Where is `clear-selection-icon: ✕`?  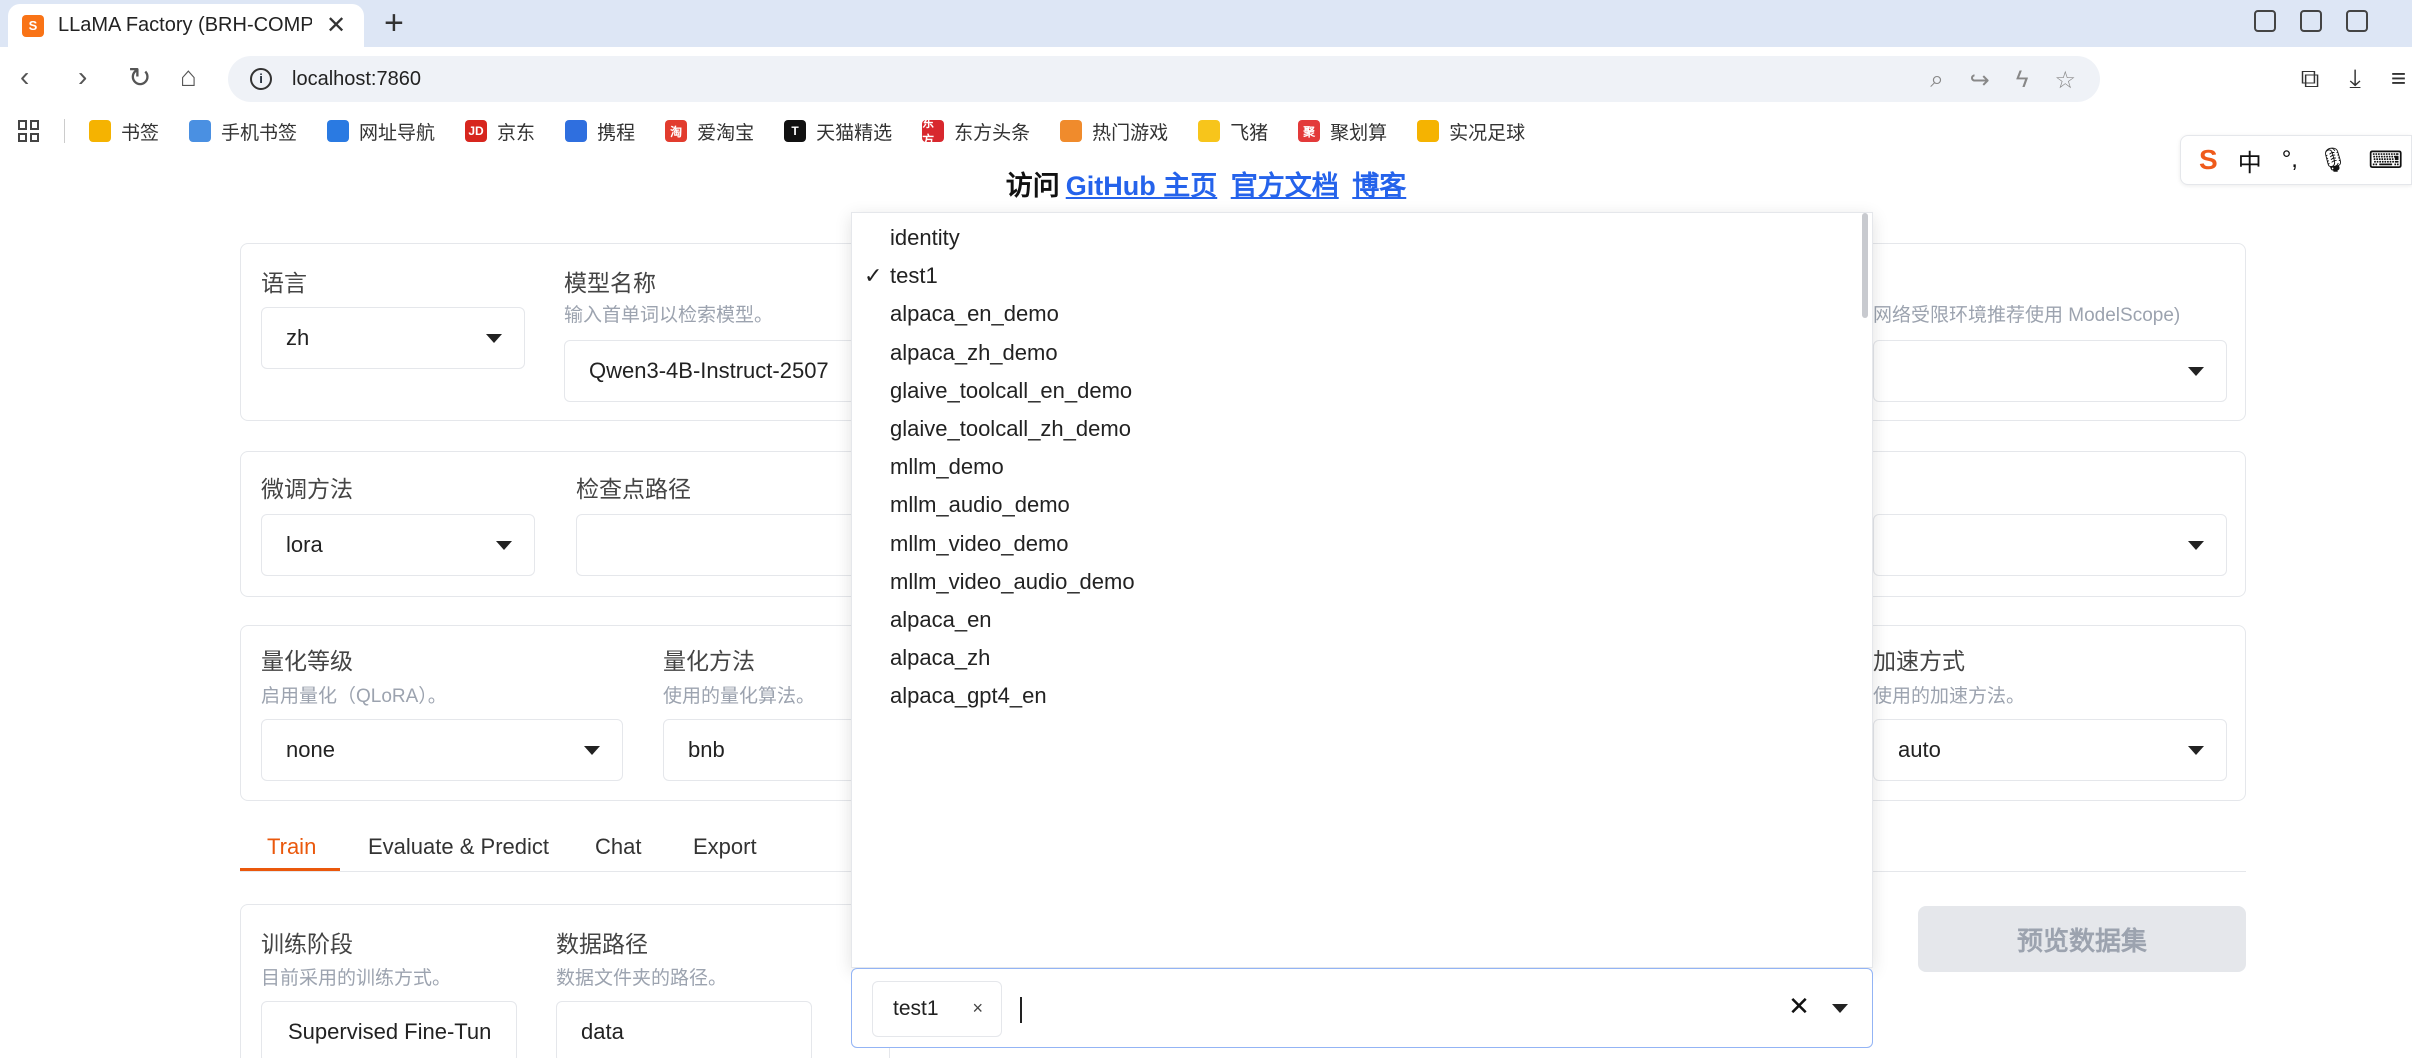 clear-selection-icon: ✕ is located at coordinates (1799, 1006).